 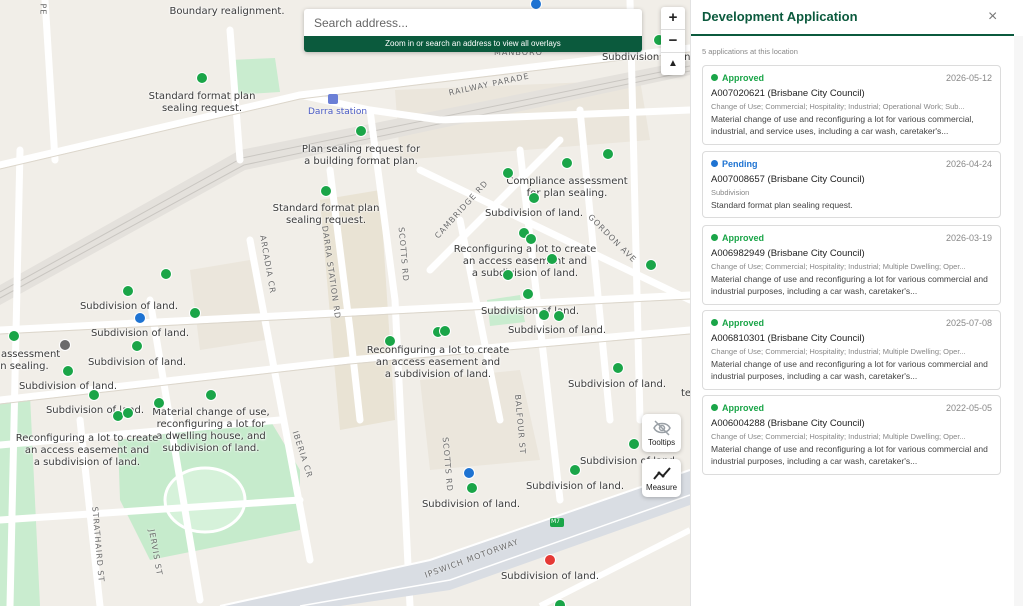 What do you see at coordinates (750, 51) in the screenshot?
I see `applications-count: 5 applications at this location` at bounding box center [750, 51].